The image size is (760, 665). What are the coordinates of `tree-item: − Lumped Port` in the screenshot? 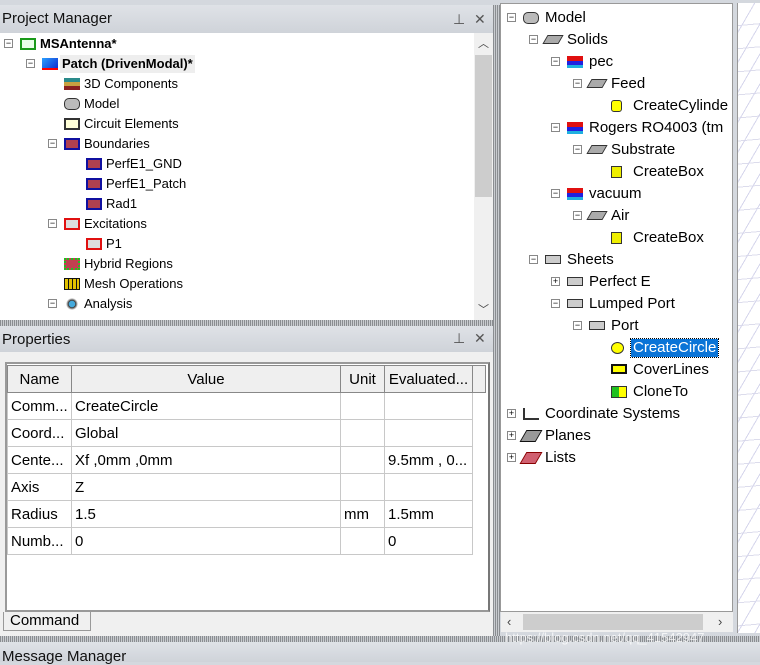 It's located at (616, 303).